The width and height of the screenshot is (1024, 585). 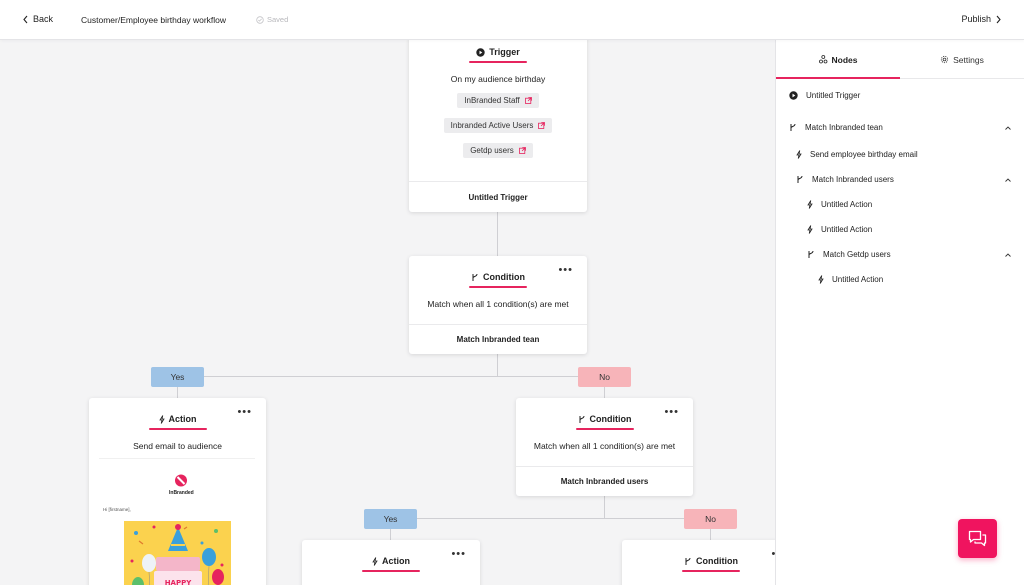 I want to click on node-description: On my audience birthday, so click(x=498, y=79).